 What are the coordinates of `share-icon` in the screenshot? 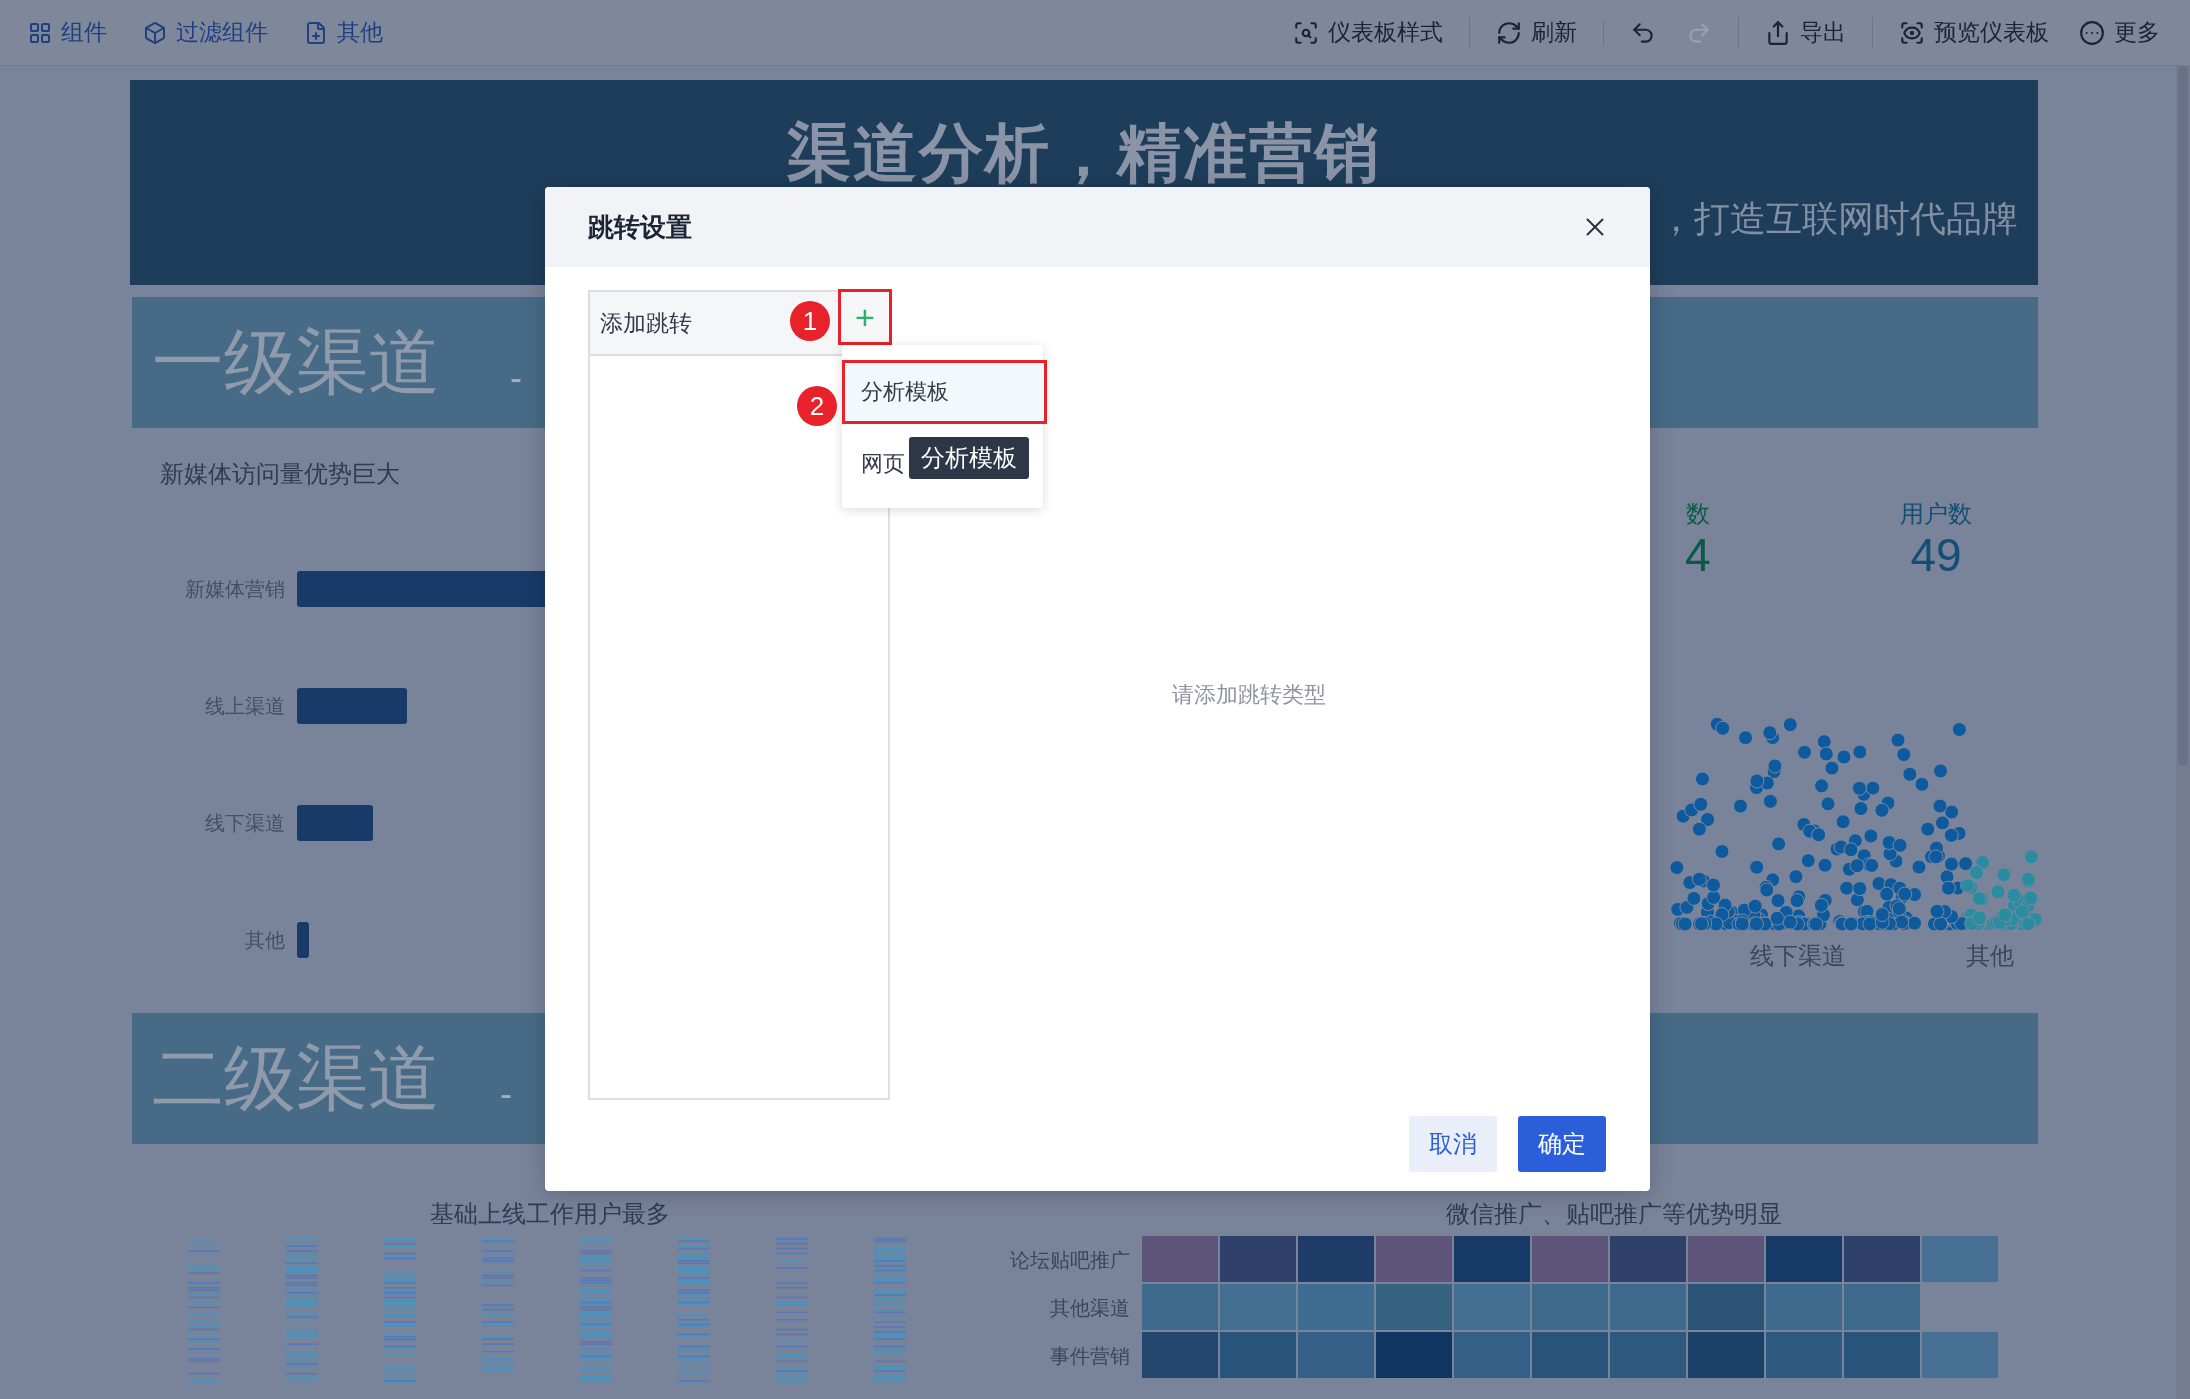 It's located at (1778, 32).